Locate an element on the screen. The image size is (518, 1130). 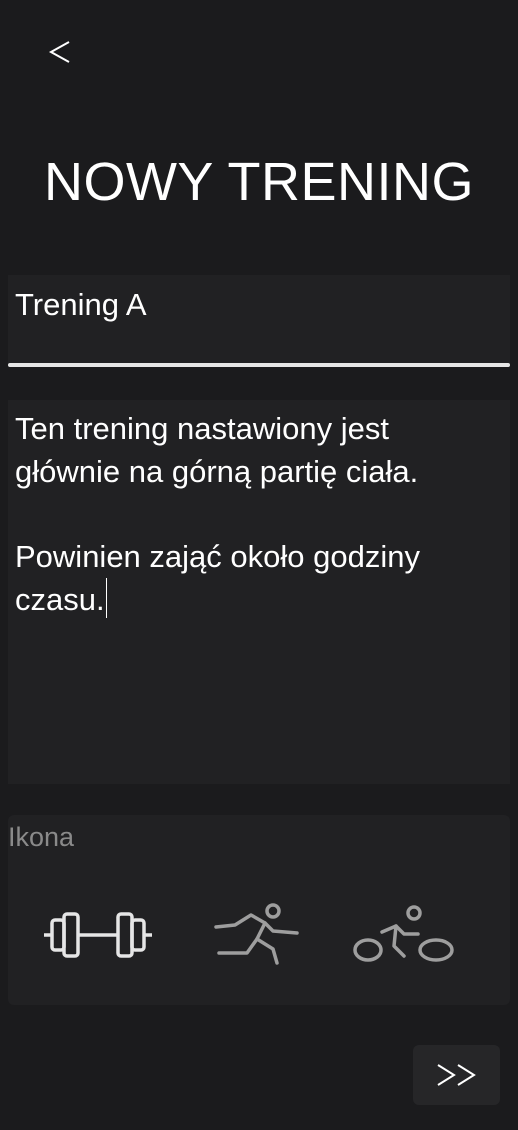
chevron-left-icon is located at coordinates (59, 52).